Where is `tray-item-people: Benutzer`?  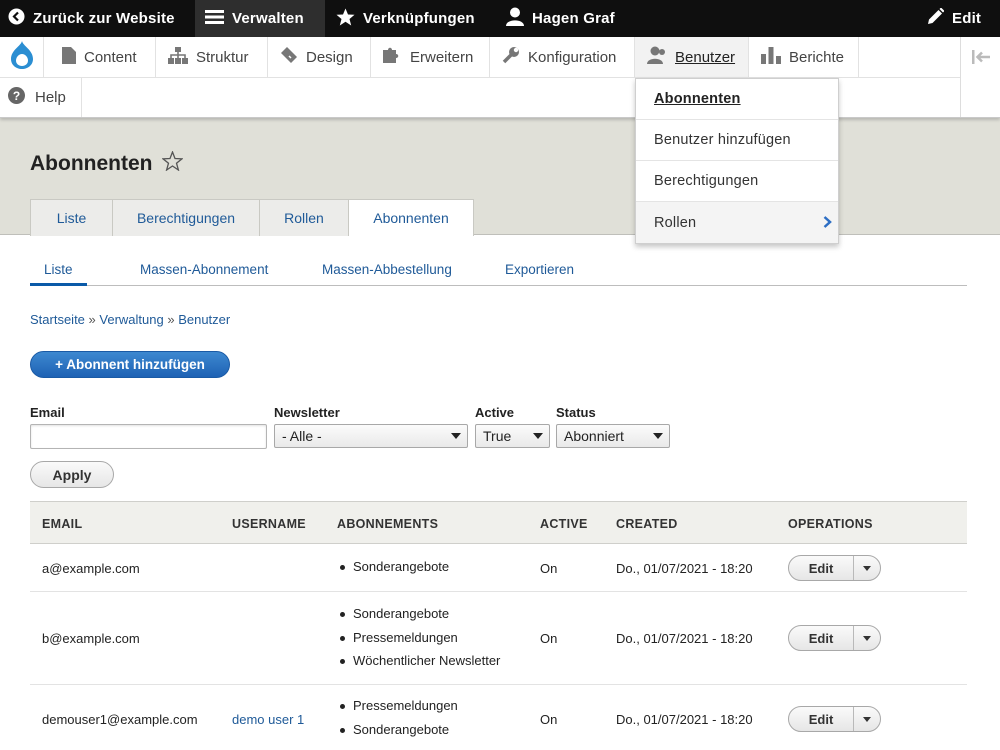
tray-item-people: Benutzer is located at coordinates (692, 57).